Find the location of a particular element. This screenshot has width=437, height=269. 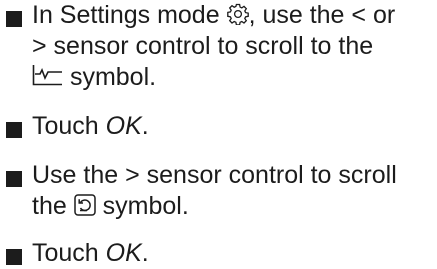

step-line: > sensor control to scroll to the is located at coordinates (203, 46).